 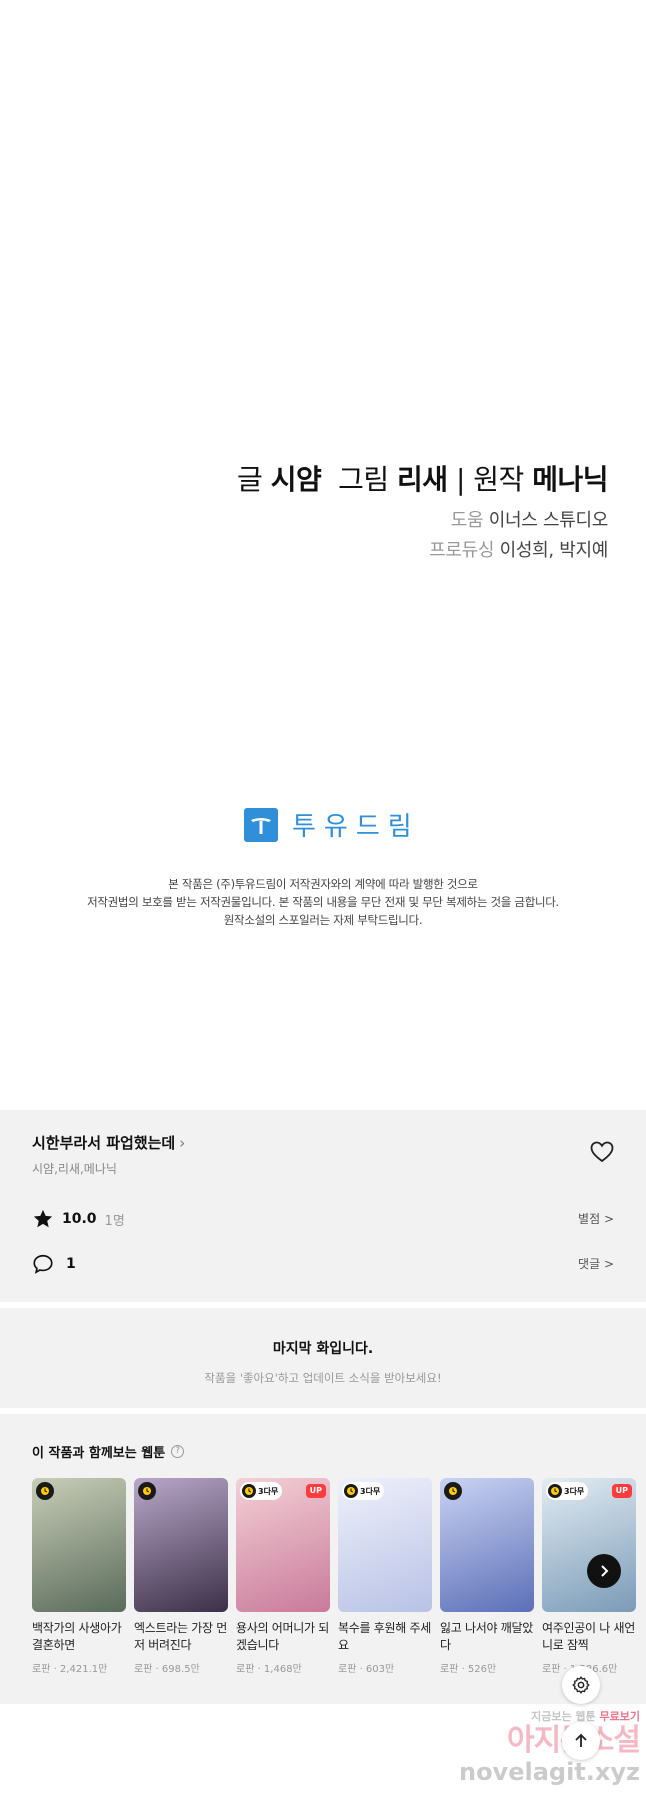 I want to click on recommendation-card: 잃고 나서야 깨달았다로판 · 526만, so click(x=487, y=1576).